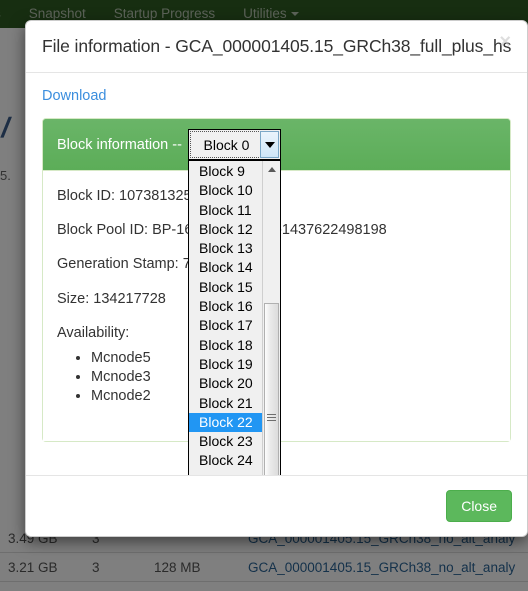 This screenshot has width=528, height=591. What do you see at coordinates (276, 505) in the screenshot?
I see `modal-footer: Close` at bounding box center [276, 505].